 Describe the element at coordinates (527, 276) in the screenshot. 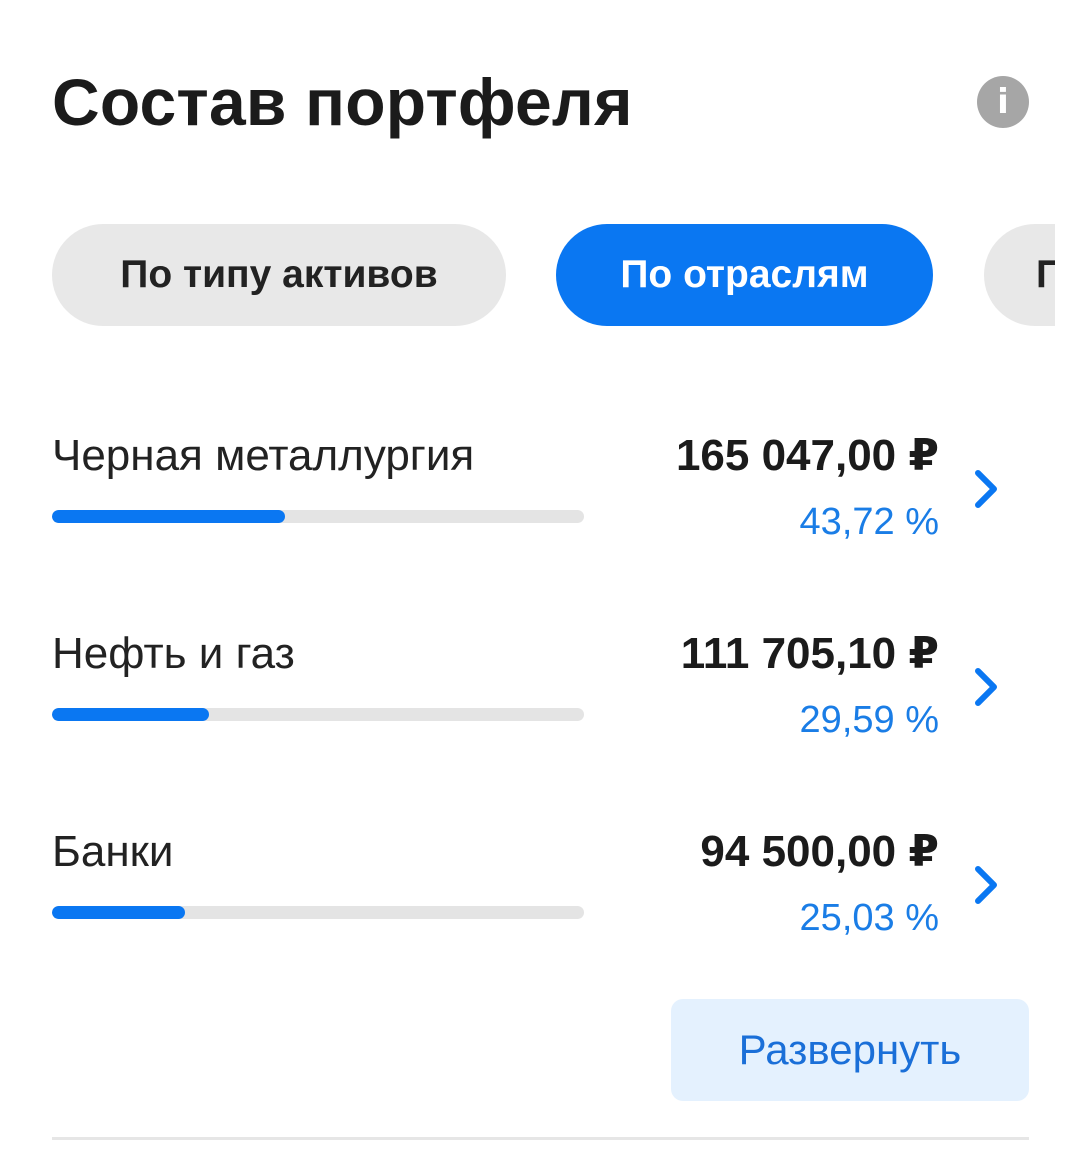

I see `filter-tabs: По типу активов По отраслям П` at that location.